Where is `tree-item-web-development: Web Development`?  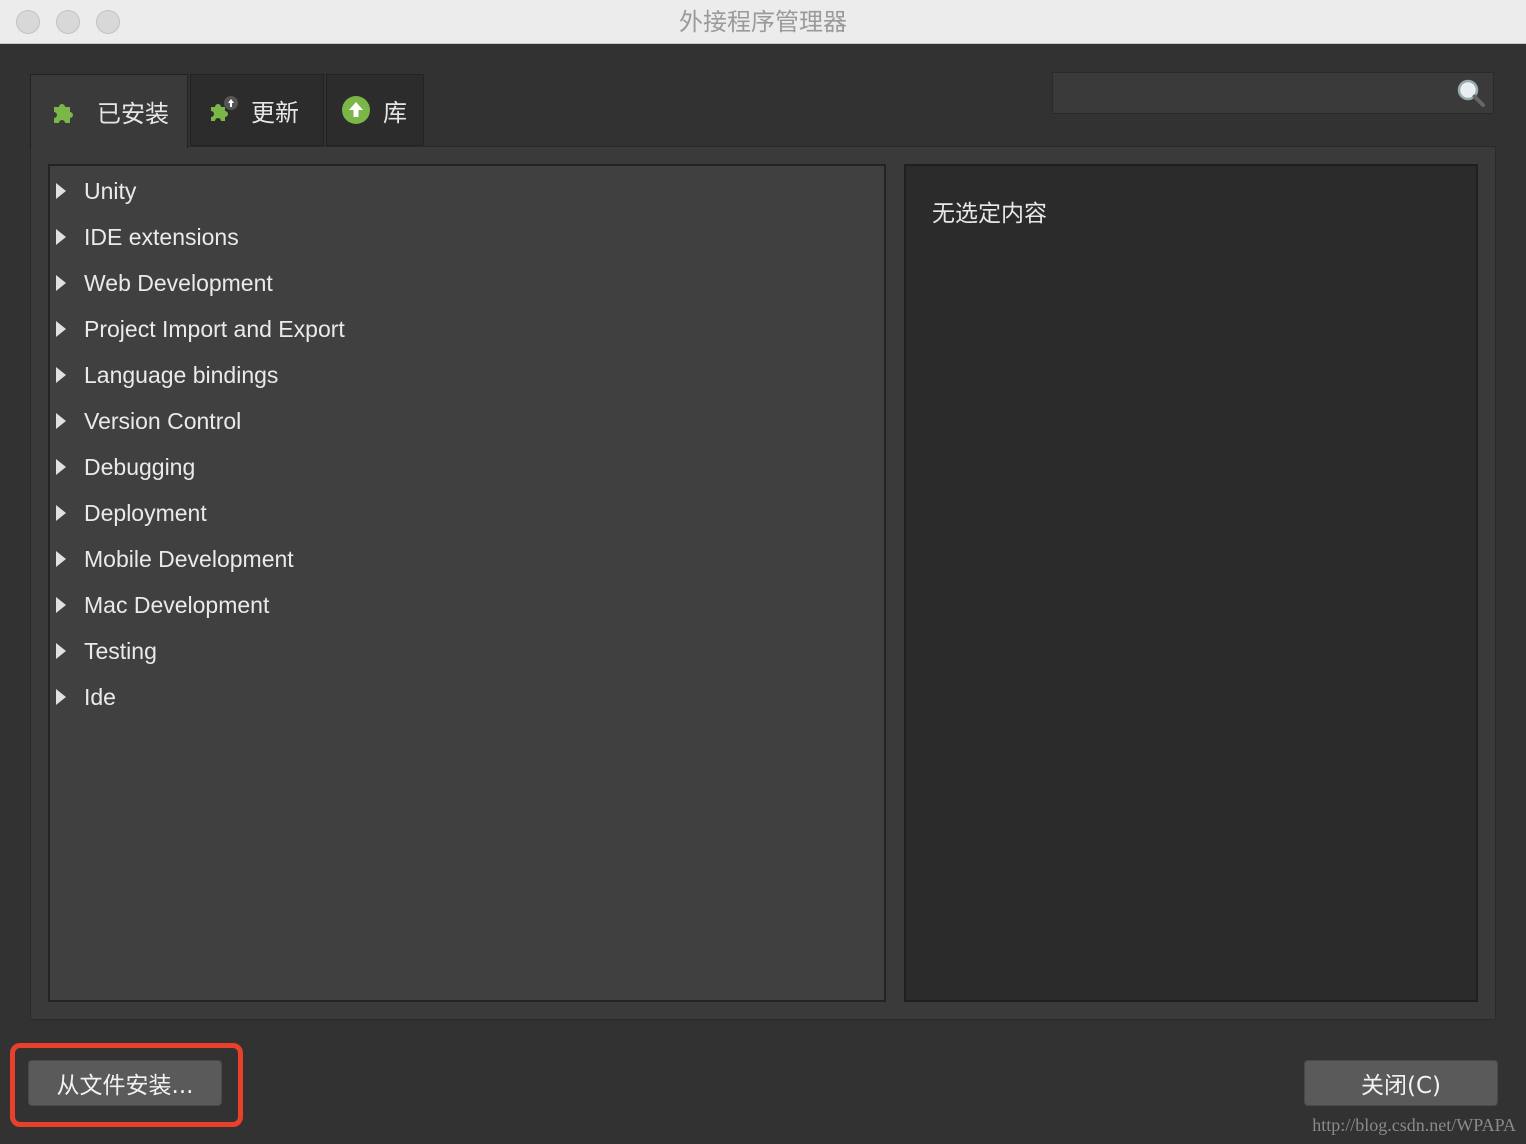
tree-item-web-development: Web Development is located at coordinates (460, 283).